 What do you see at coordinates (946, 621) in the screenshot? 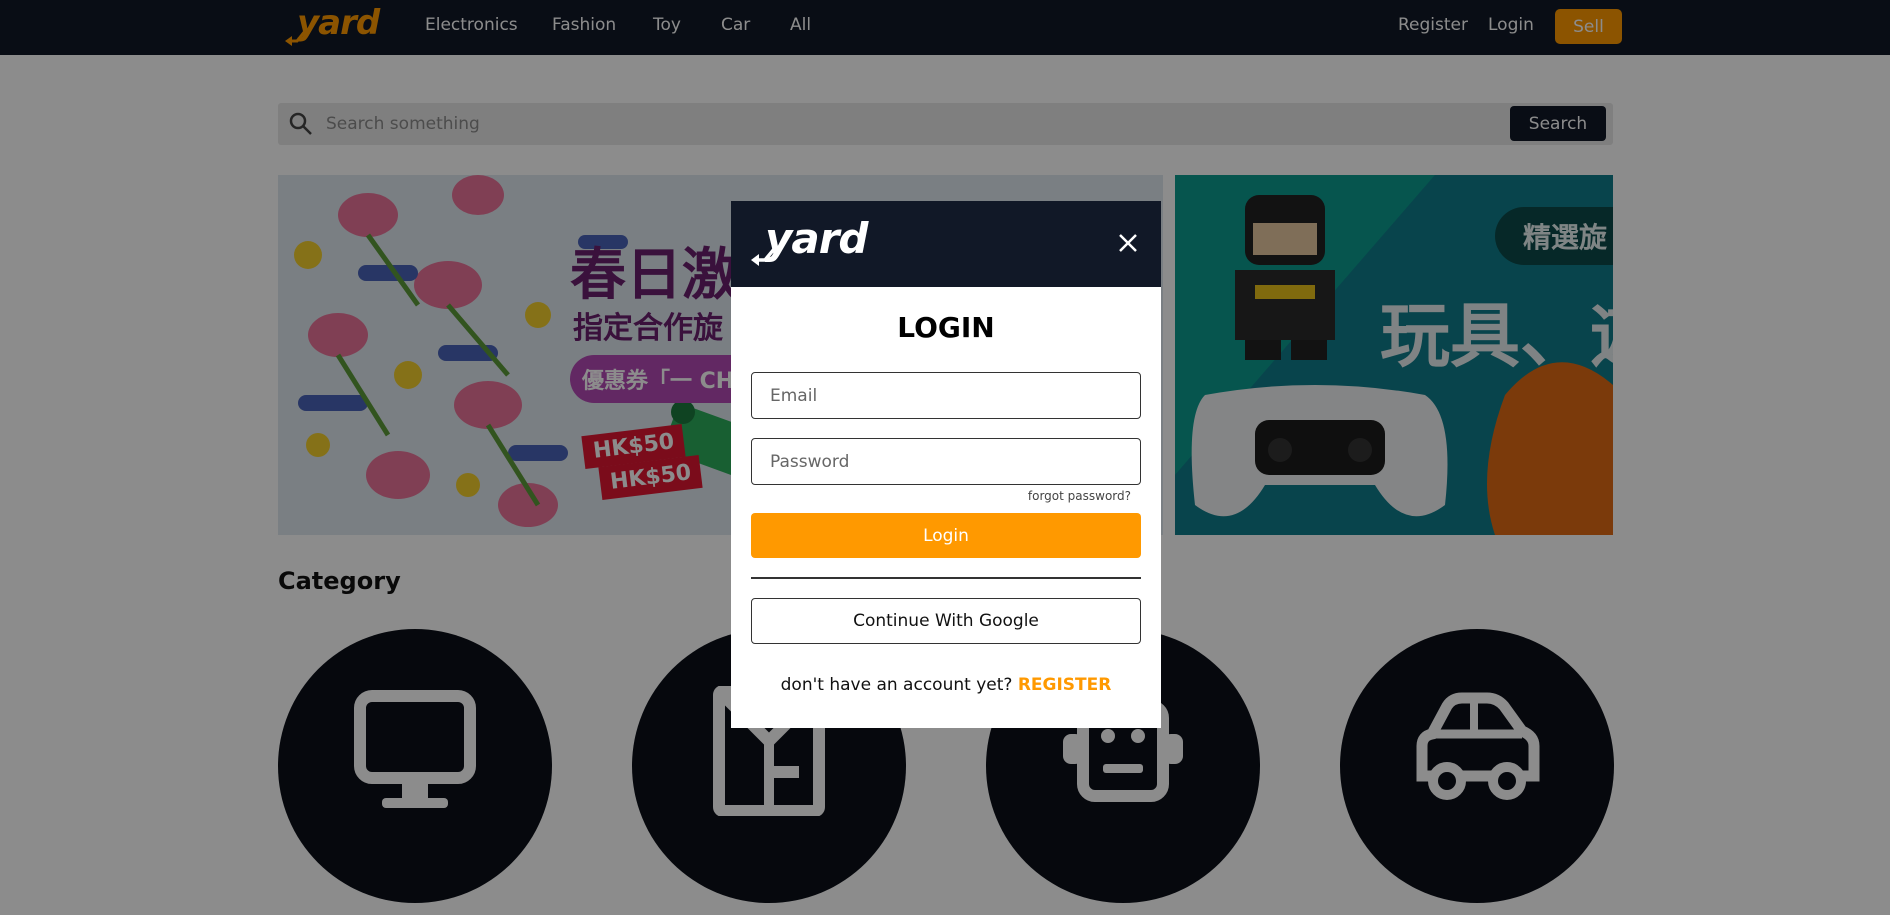
I see `google-login-button: Continue With Google` at bounding box center [946, 621].